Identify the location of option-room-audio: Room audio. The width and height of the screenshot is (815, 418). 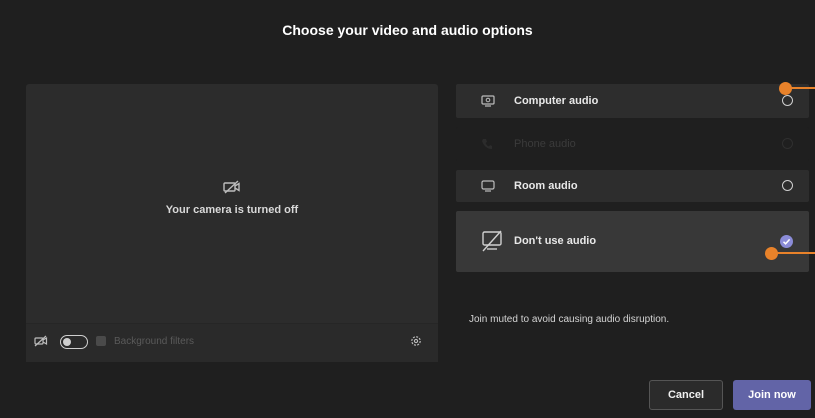
(632, 186).